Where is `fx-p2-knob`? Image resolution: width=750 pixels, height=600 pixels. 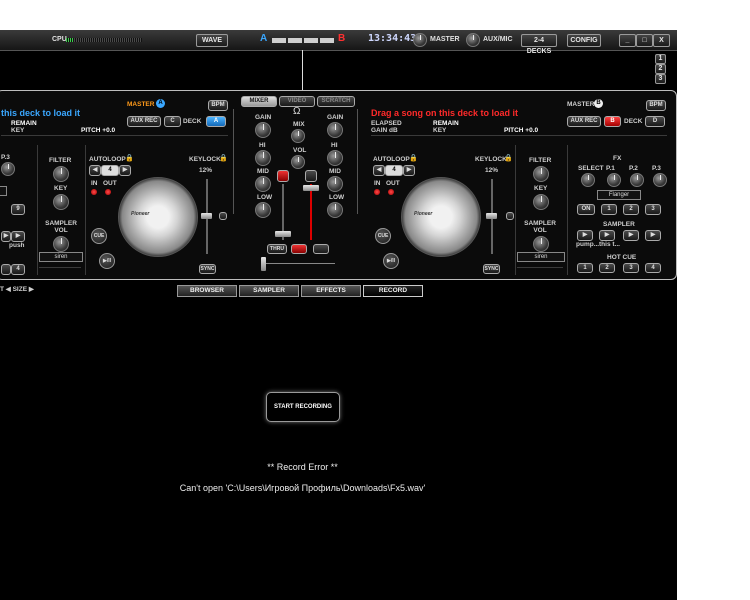 fx-p2-knob is located at coordinates (637, 180).